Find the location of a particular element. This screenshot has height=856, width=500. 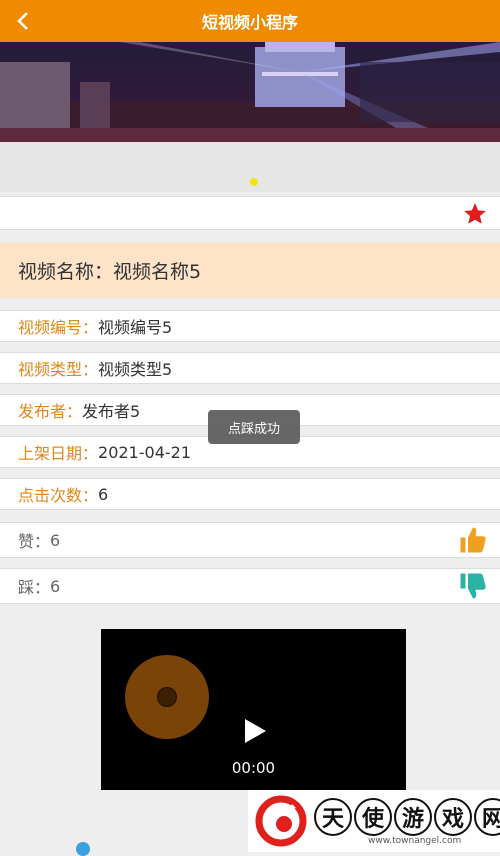

dislike-label: 踩： is located at coordinates (34, 587).